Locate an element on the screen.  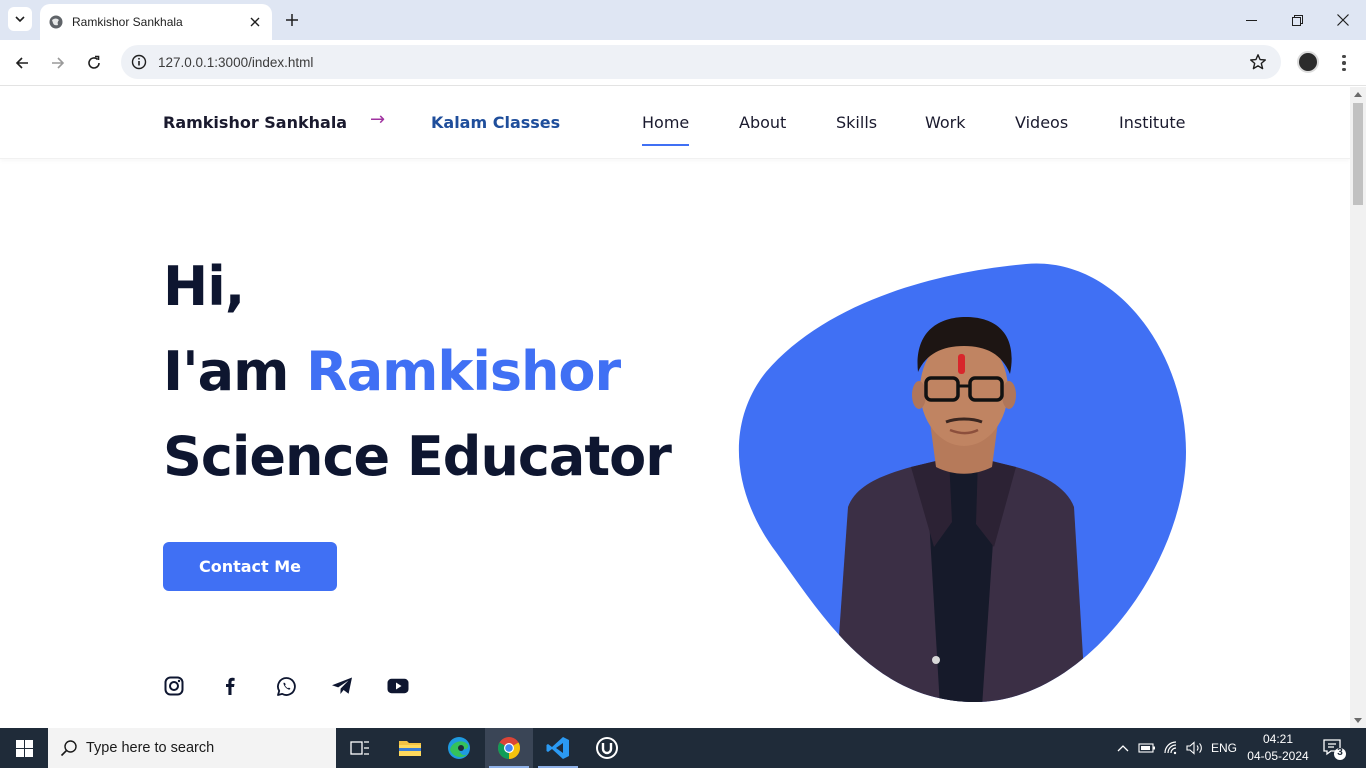
minimize-icon is located at coordinates (1251, 20).